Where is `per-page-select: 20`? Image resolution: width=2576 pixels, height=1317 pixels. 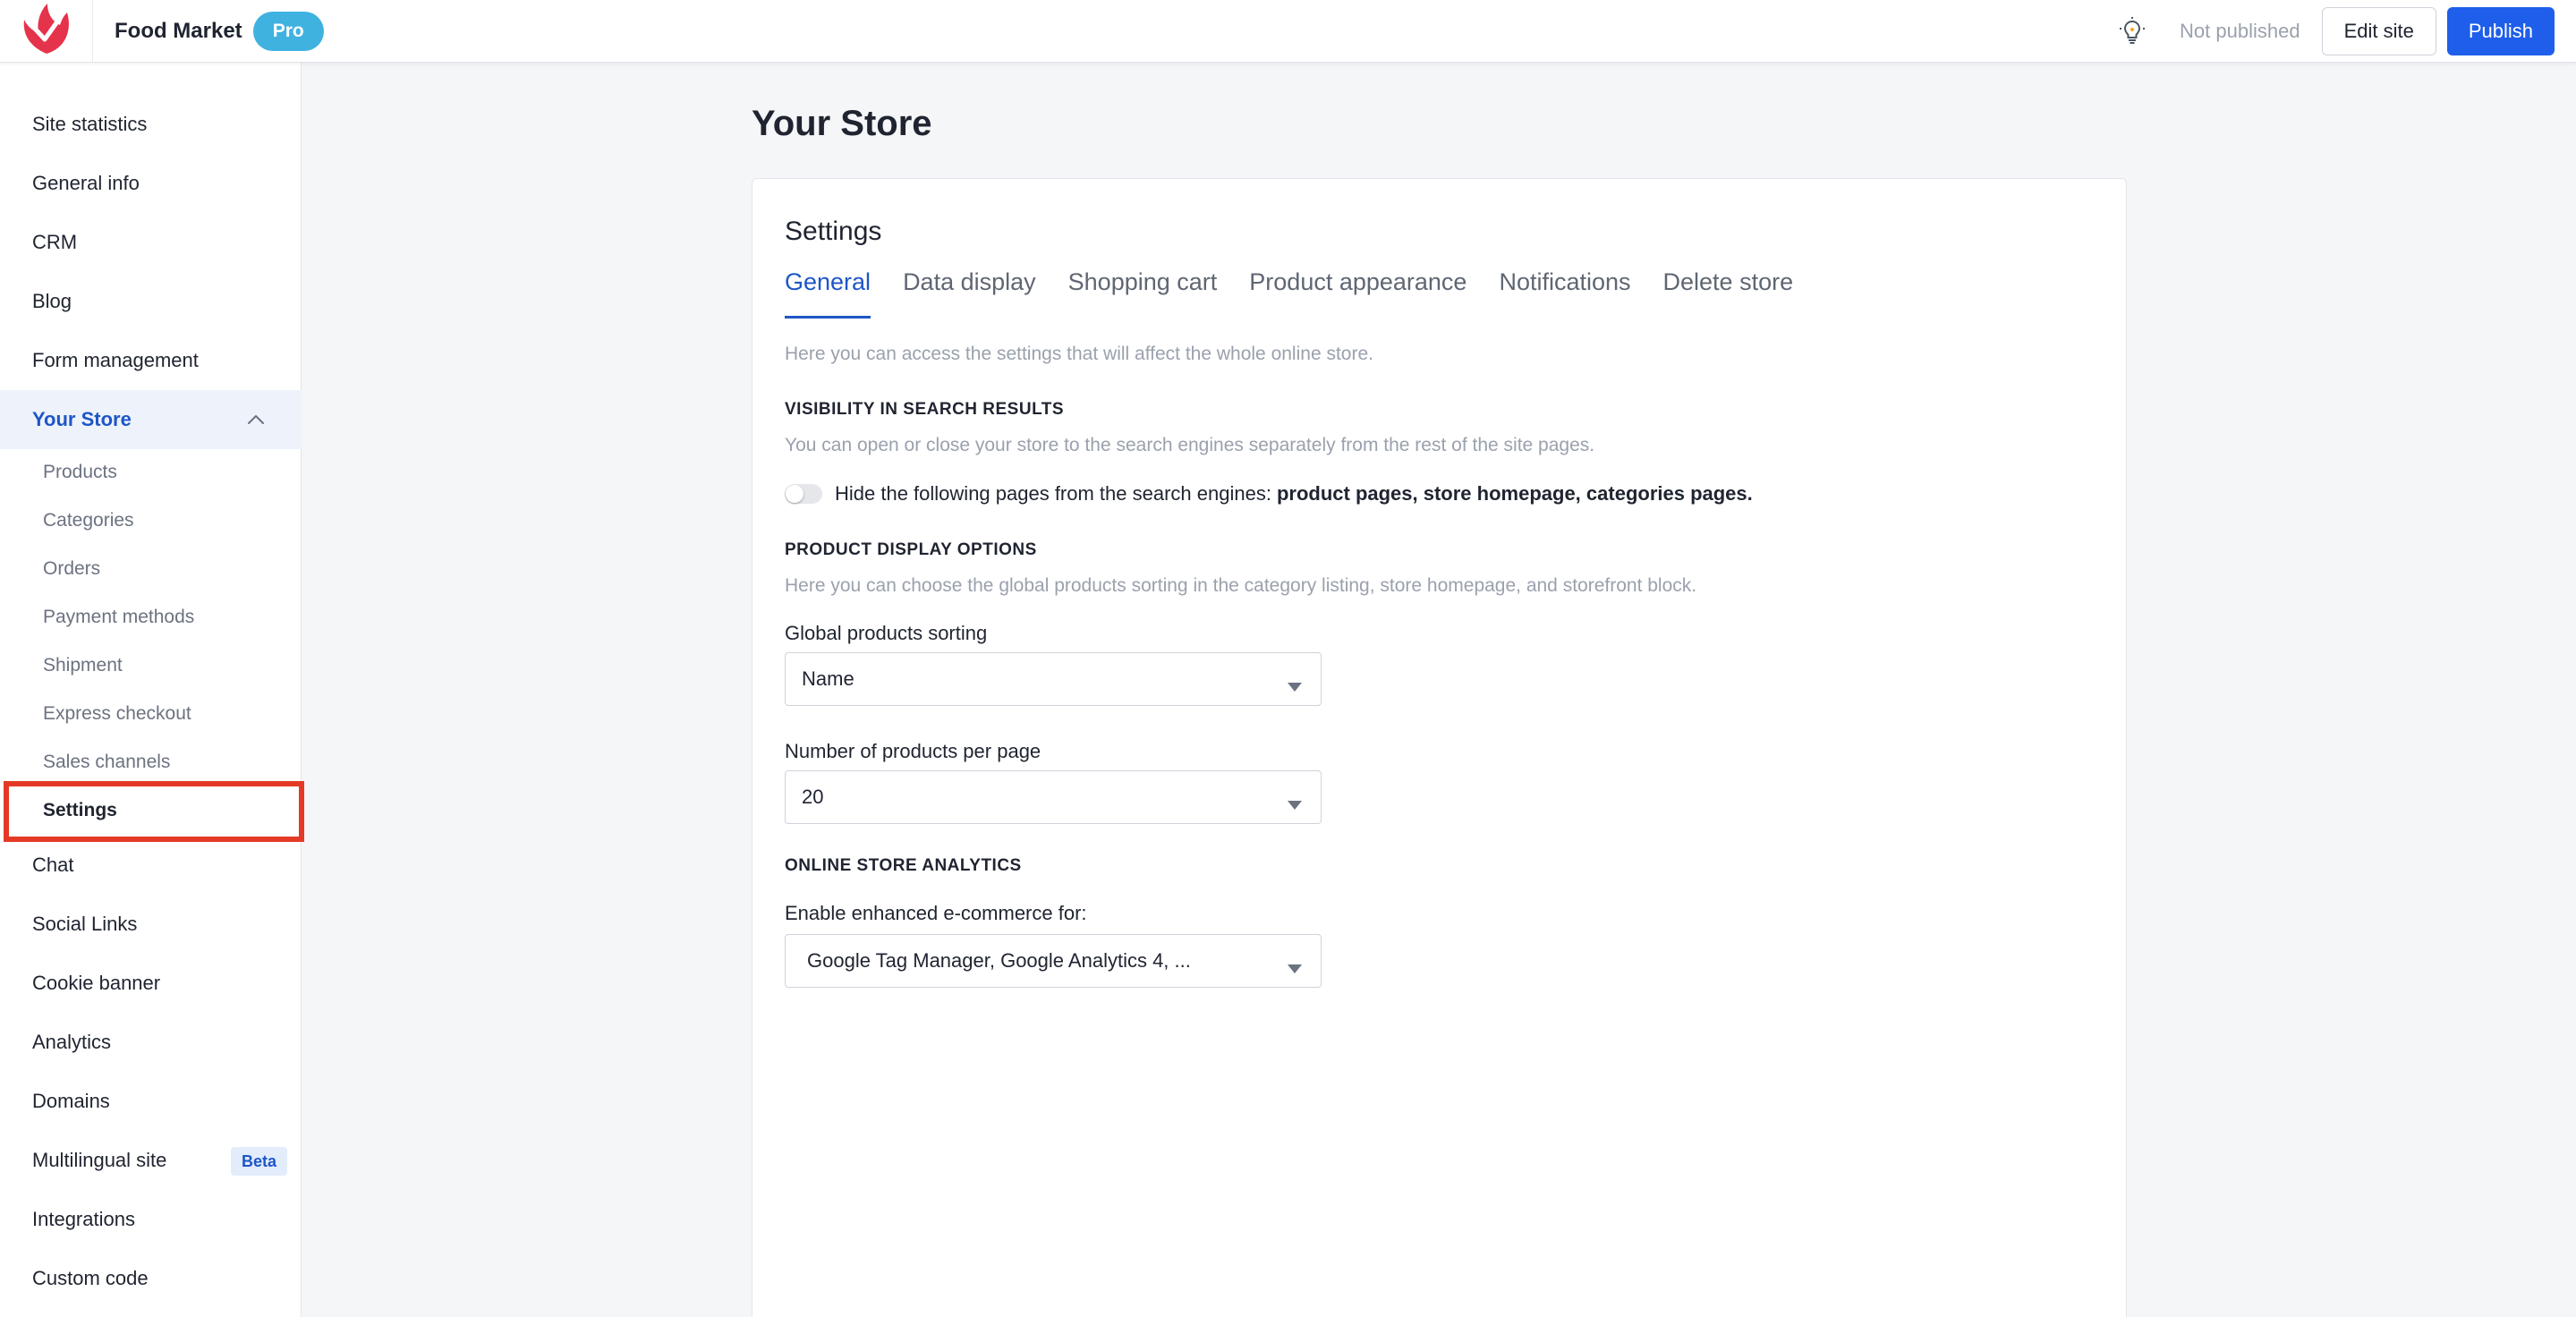
per-page-select: 20 is located at coordinates (1053, 797).